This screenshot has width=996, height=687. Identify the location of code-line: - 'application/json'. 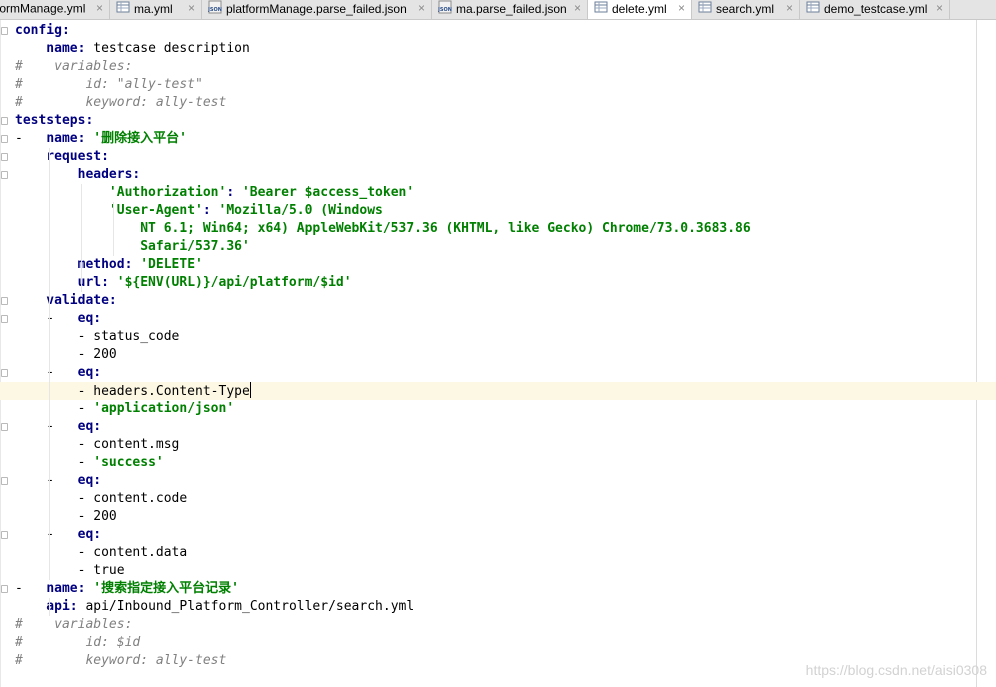
(498, 409).